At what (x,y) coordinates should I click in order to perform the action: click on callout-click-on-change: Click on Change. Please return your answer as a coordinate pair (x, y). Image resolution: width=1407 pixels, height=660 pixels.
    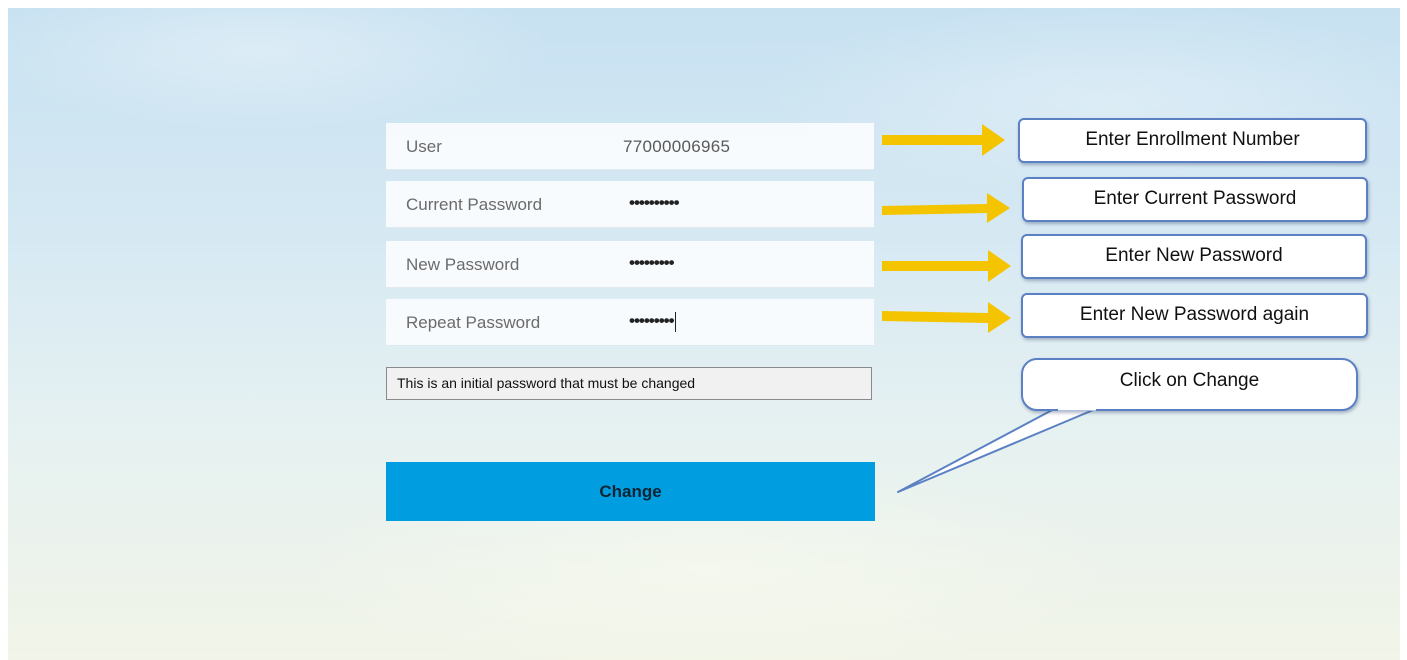
    Looking at the image, I should click on (1189, 384).